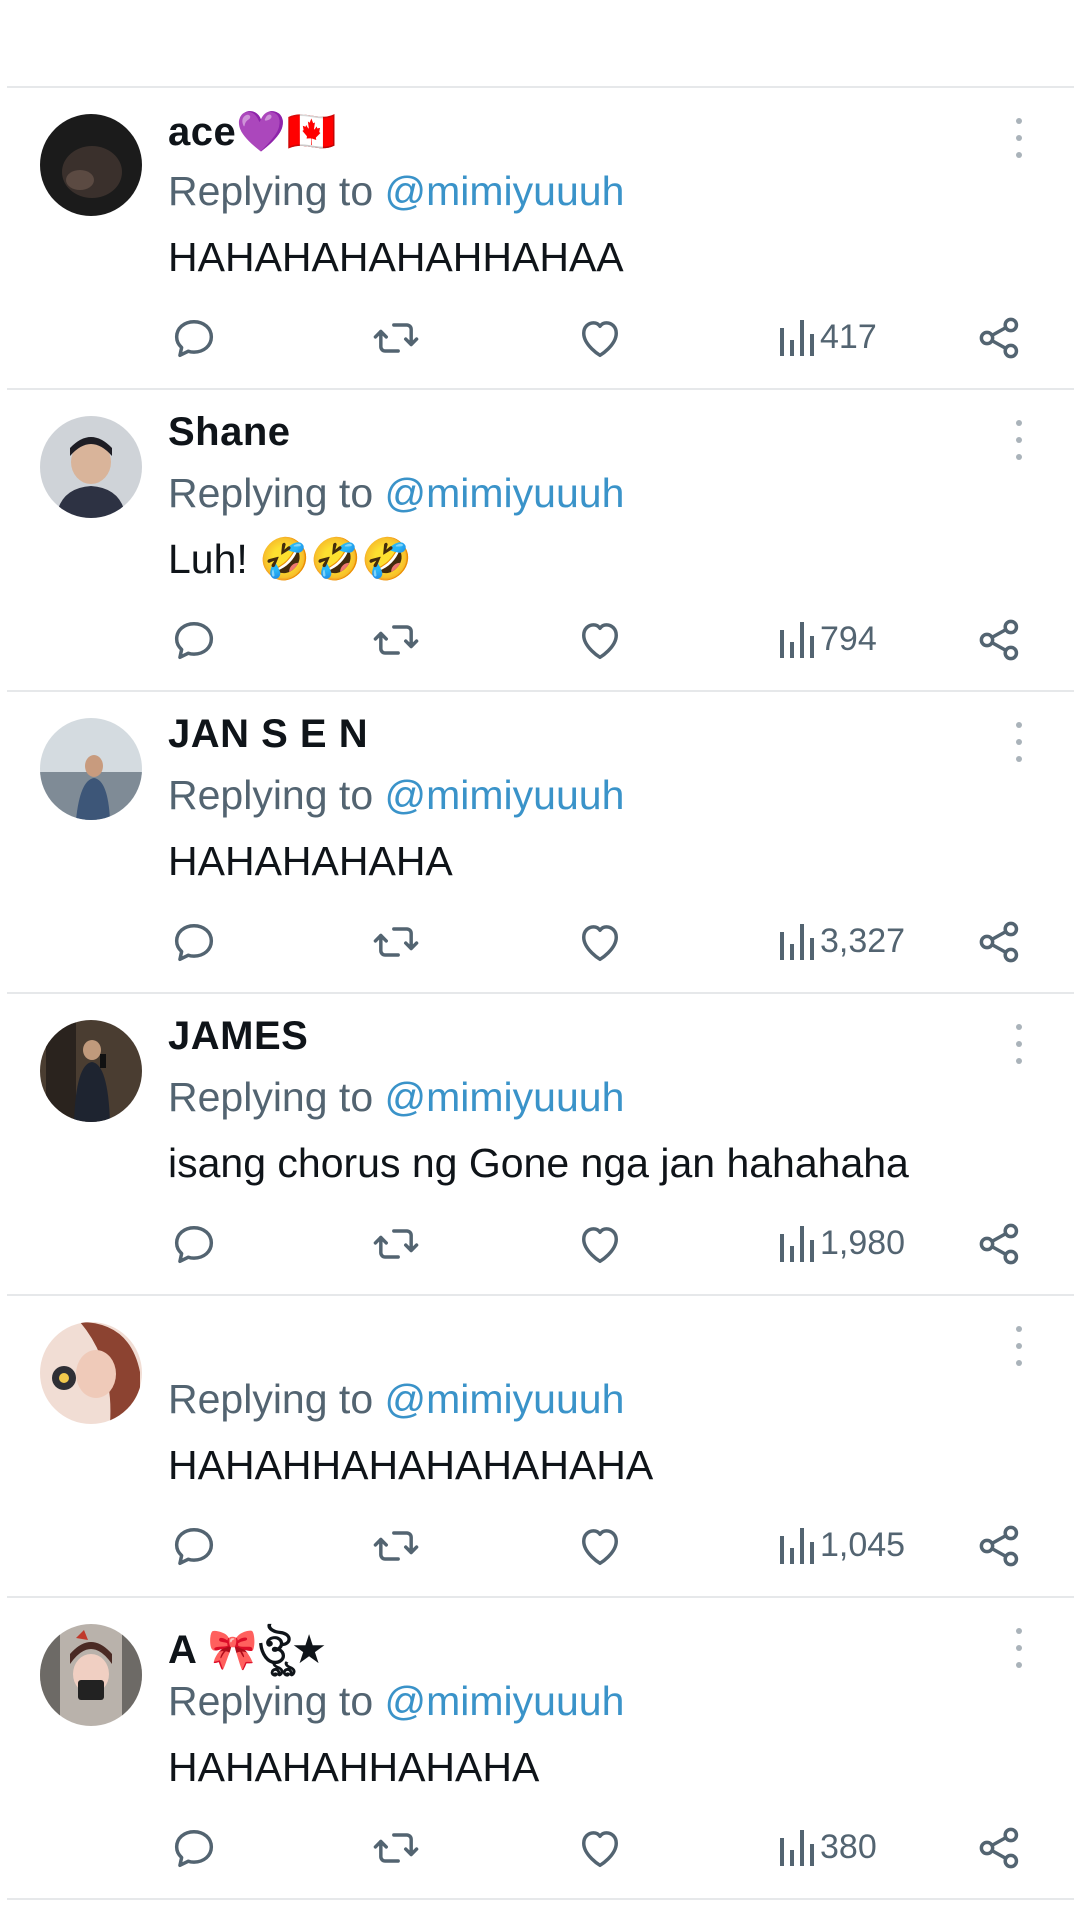 The image size is (1080, 1920). Describe the element at coordinates (540, 942) in the screenshot. I see `action-bar: 3,327` at that location.